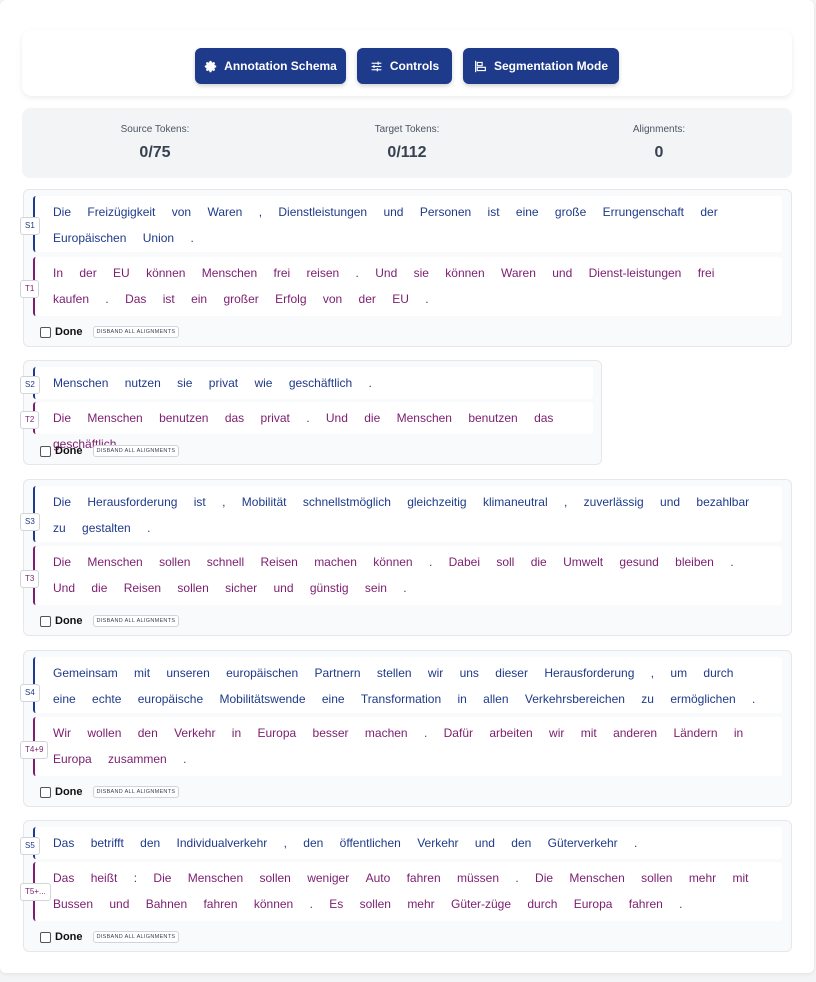  What do you see at coordinates (241, 588) in the screenshot?
I see `target-token: sicher` at bounding box center [241, 588].